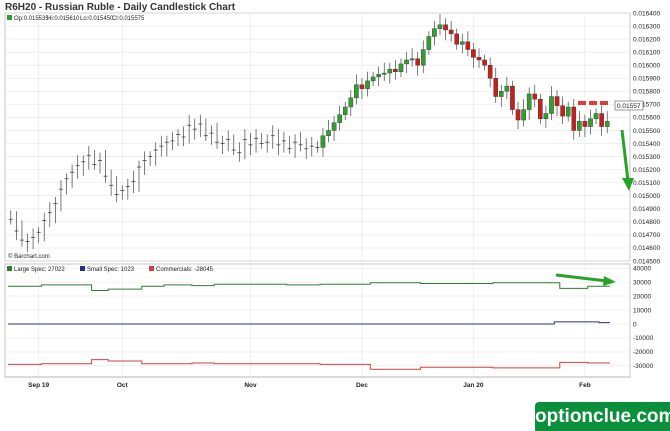 This screenshot has width=670, height=431. What do you see at coordinates (646, 157) in the screenshot?
I see `price-tick-label: 0.015300` at bounding box center [646, 157].